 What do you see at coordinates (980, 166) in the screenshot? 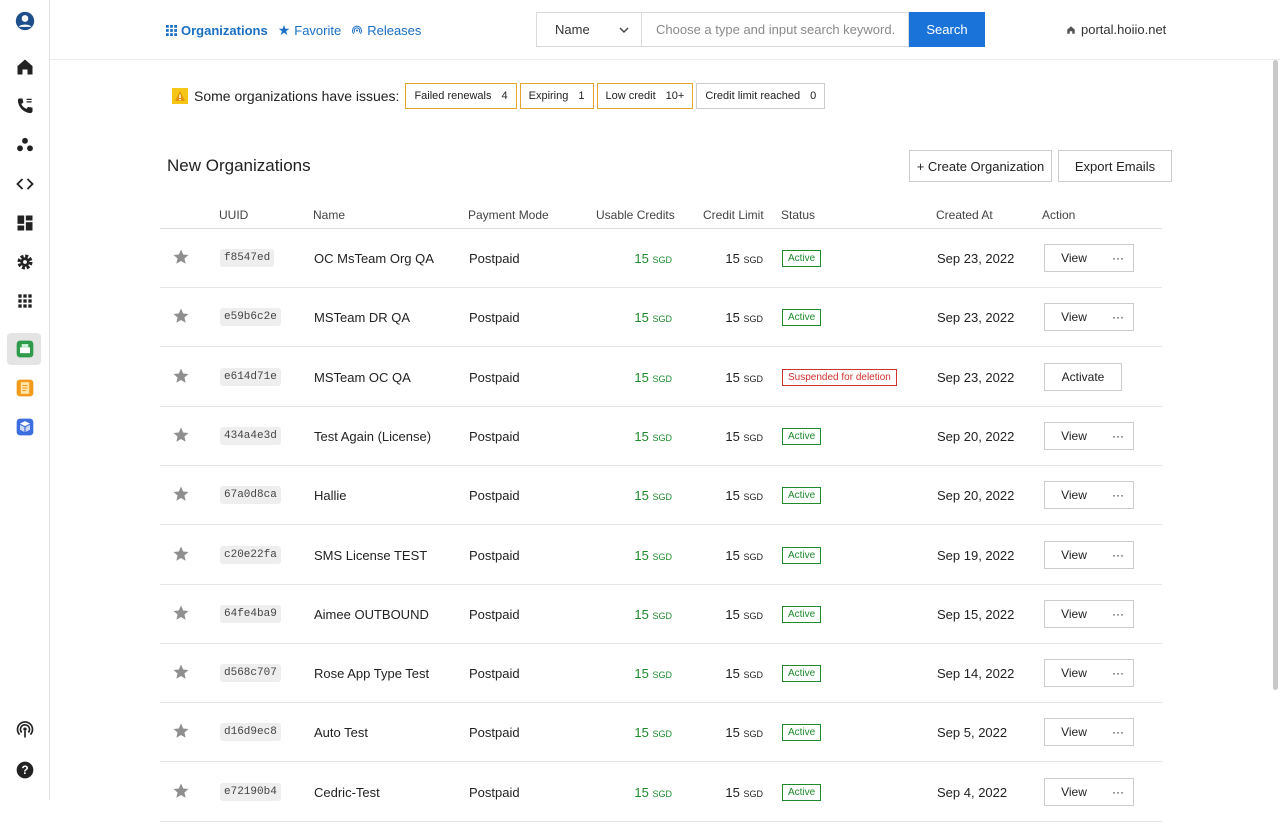
I see `create-organization-button: + Create Organization` at bounding box center [980, 166].